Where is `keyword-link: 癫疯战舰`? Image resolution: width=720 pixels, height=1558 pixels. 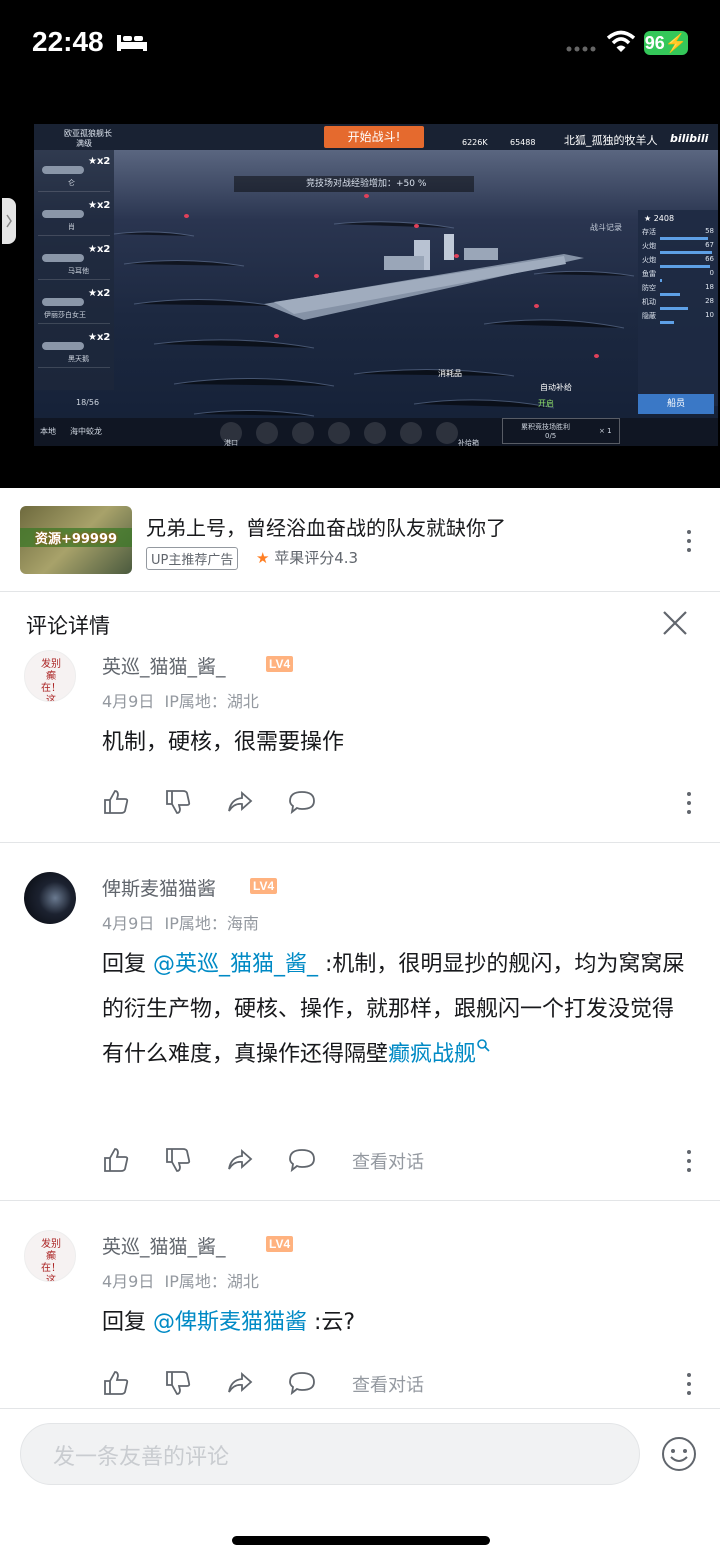 keyword-link: 癫疯战舰 is located at coordinates (432, 1054).